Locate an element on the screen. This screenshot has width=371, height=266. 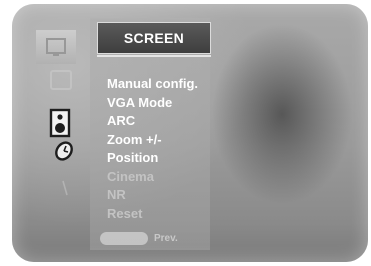
menu-item-manual-config: Manual config. is located at coordinates (153, 84).